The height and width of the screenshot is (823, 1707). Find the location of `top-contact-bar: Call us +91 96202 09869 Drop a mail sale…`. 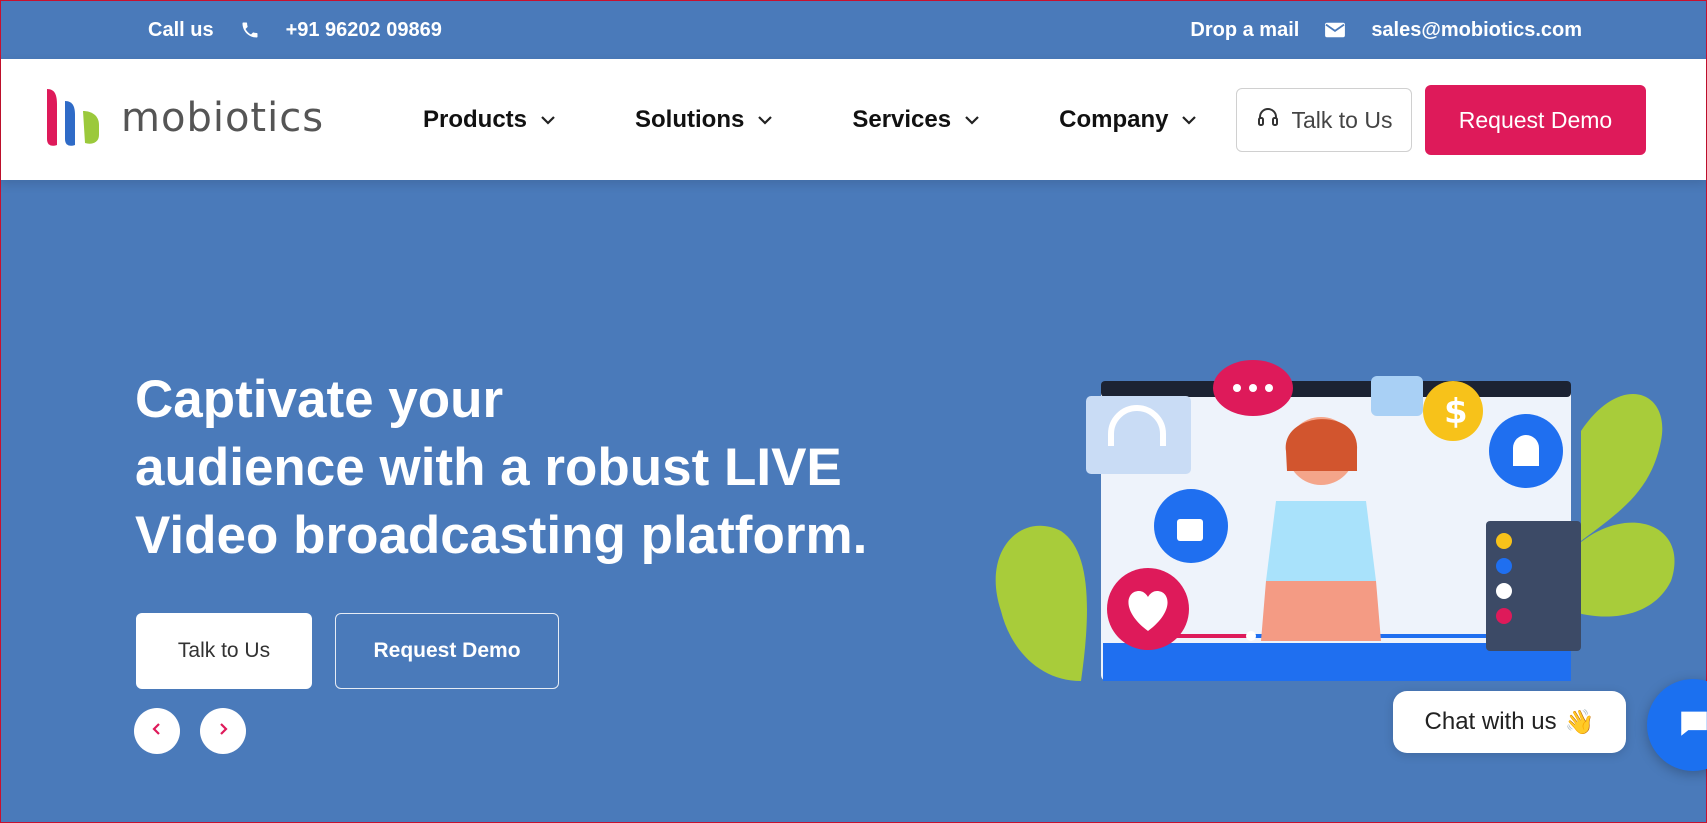

top-contact-bar: Call us +91 96202 09869 Drop a mail sale… is located at coordinates (853, 30).